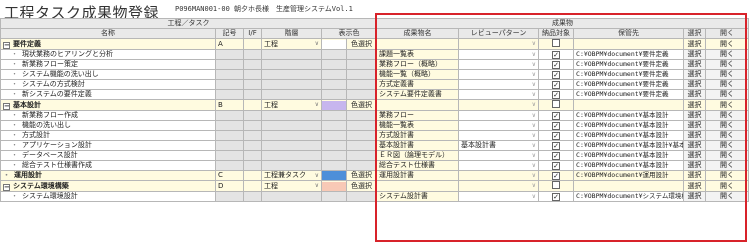 The width and height of the screenshot is (750, 243). What do you see at coordinates (418, 64) in the screenshot?
I see `deliverable-name-cell: 業務フロー（概略）` at bounding box center [418, 64].